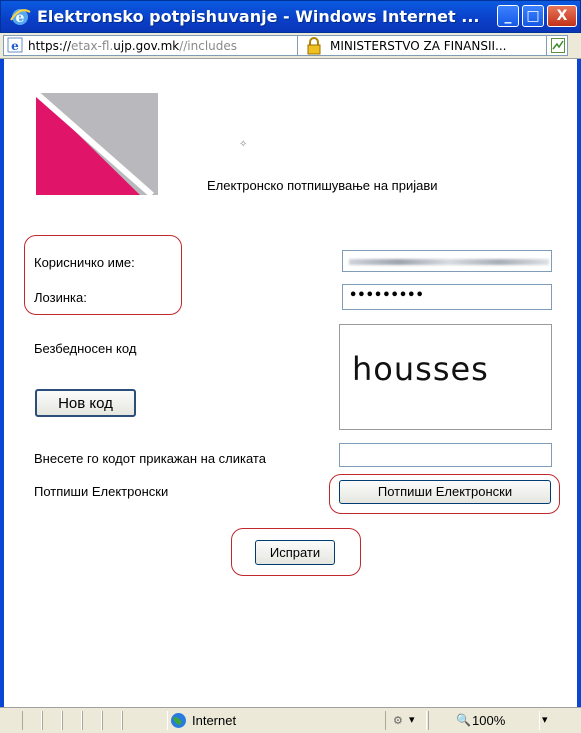  I want to click on url-path: //includes, so click(208, 46).